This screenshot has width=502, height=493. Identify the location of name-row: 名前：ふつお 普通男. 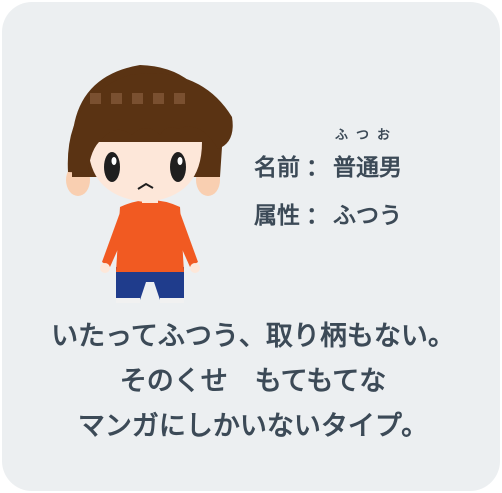
(328, 155).